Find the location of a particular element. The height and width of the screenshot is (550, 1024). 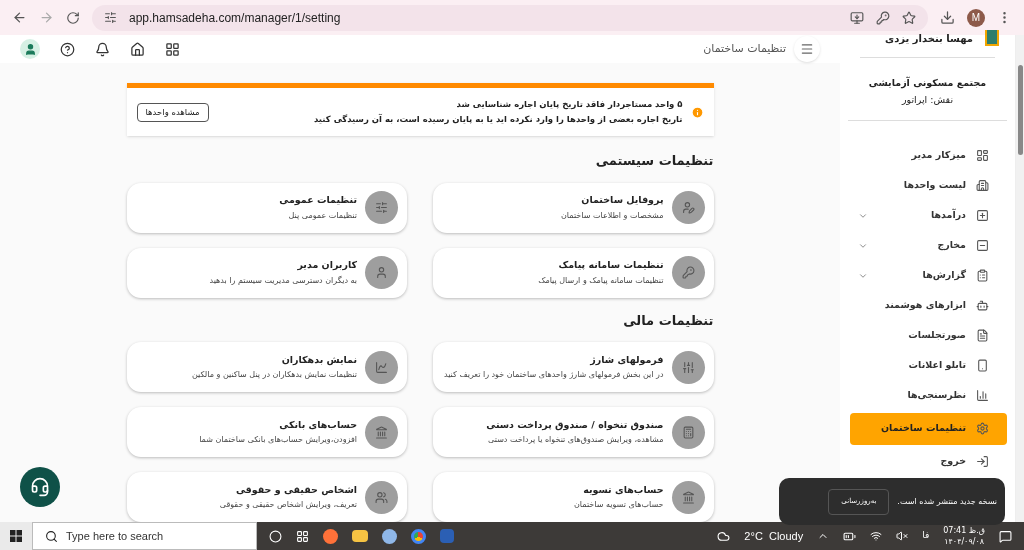

settings-icon is located at coordinates (982, 428).